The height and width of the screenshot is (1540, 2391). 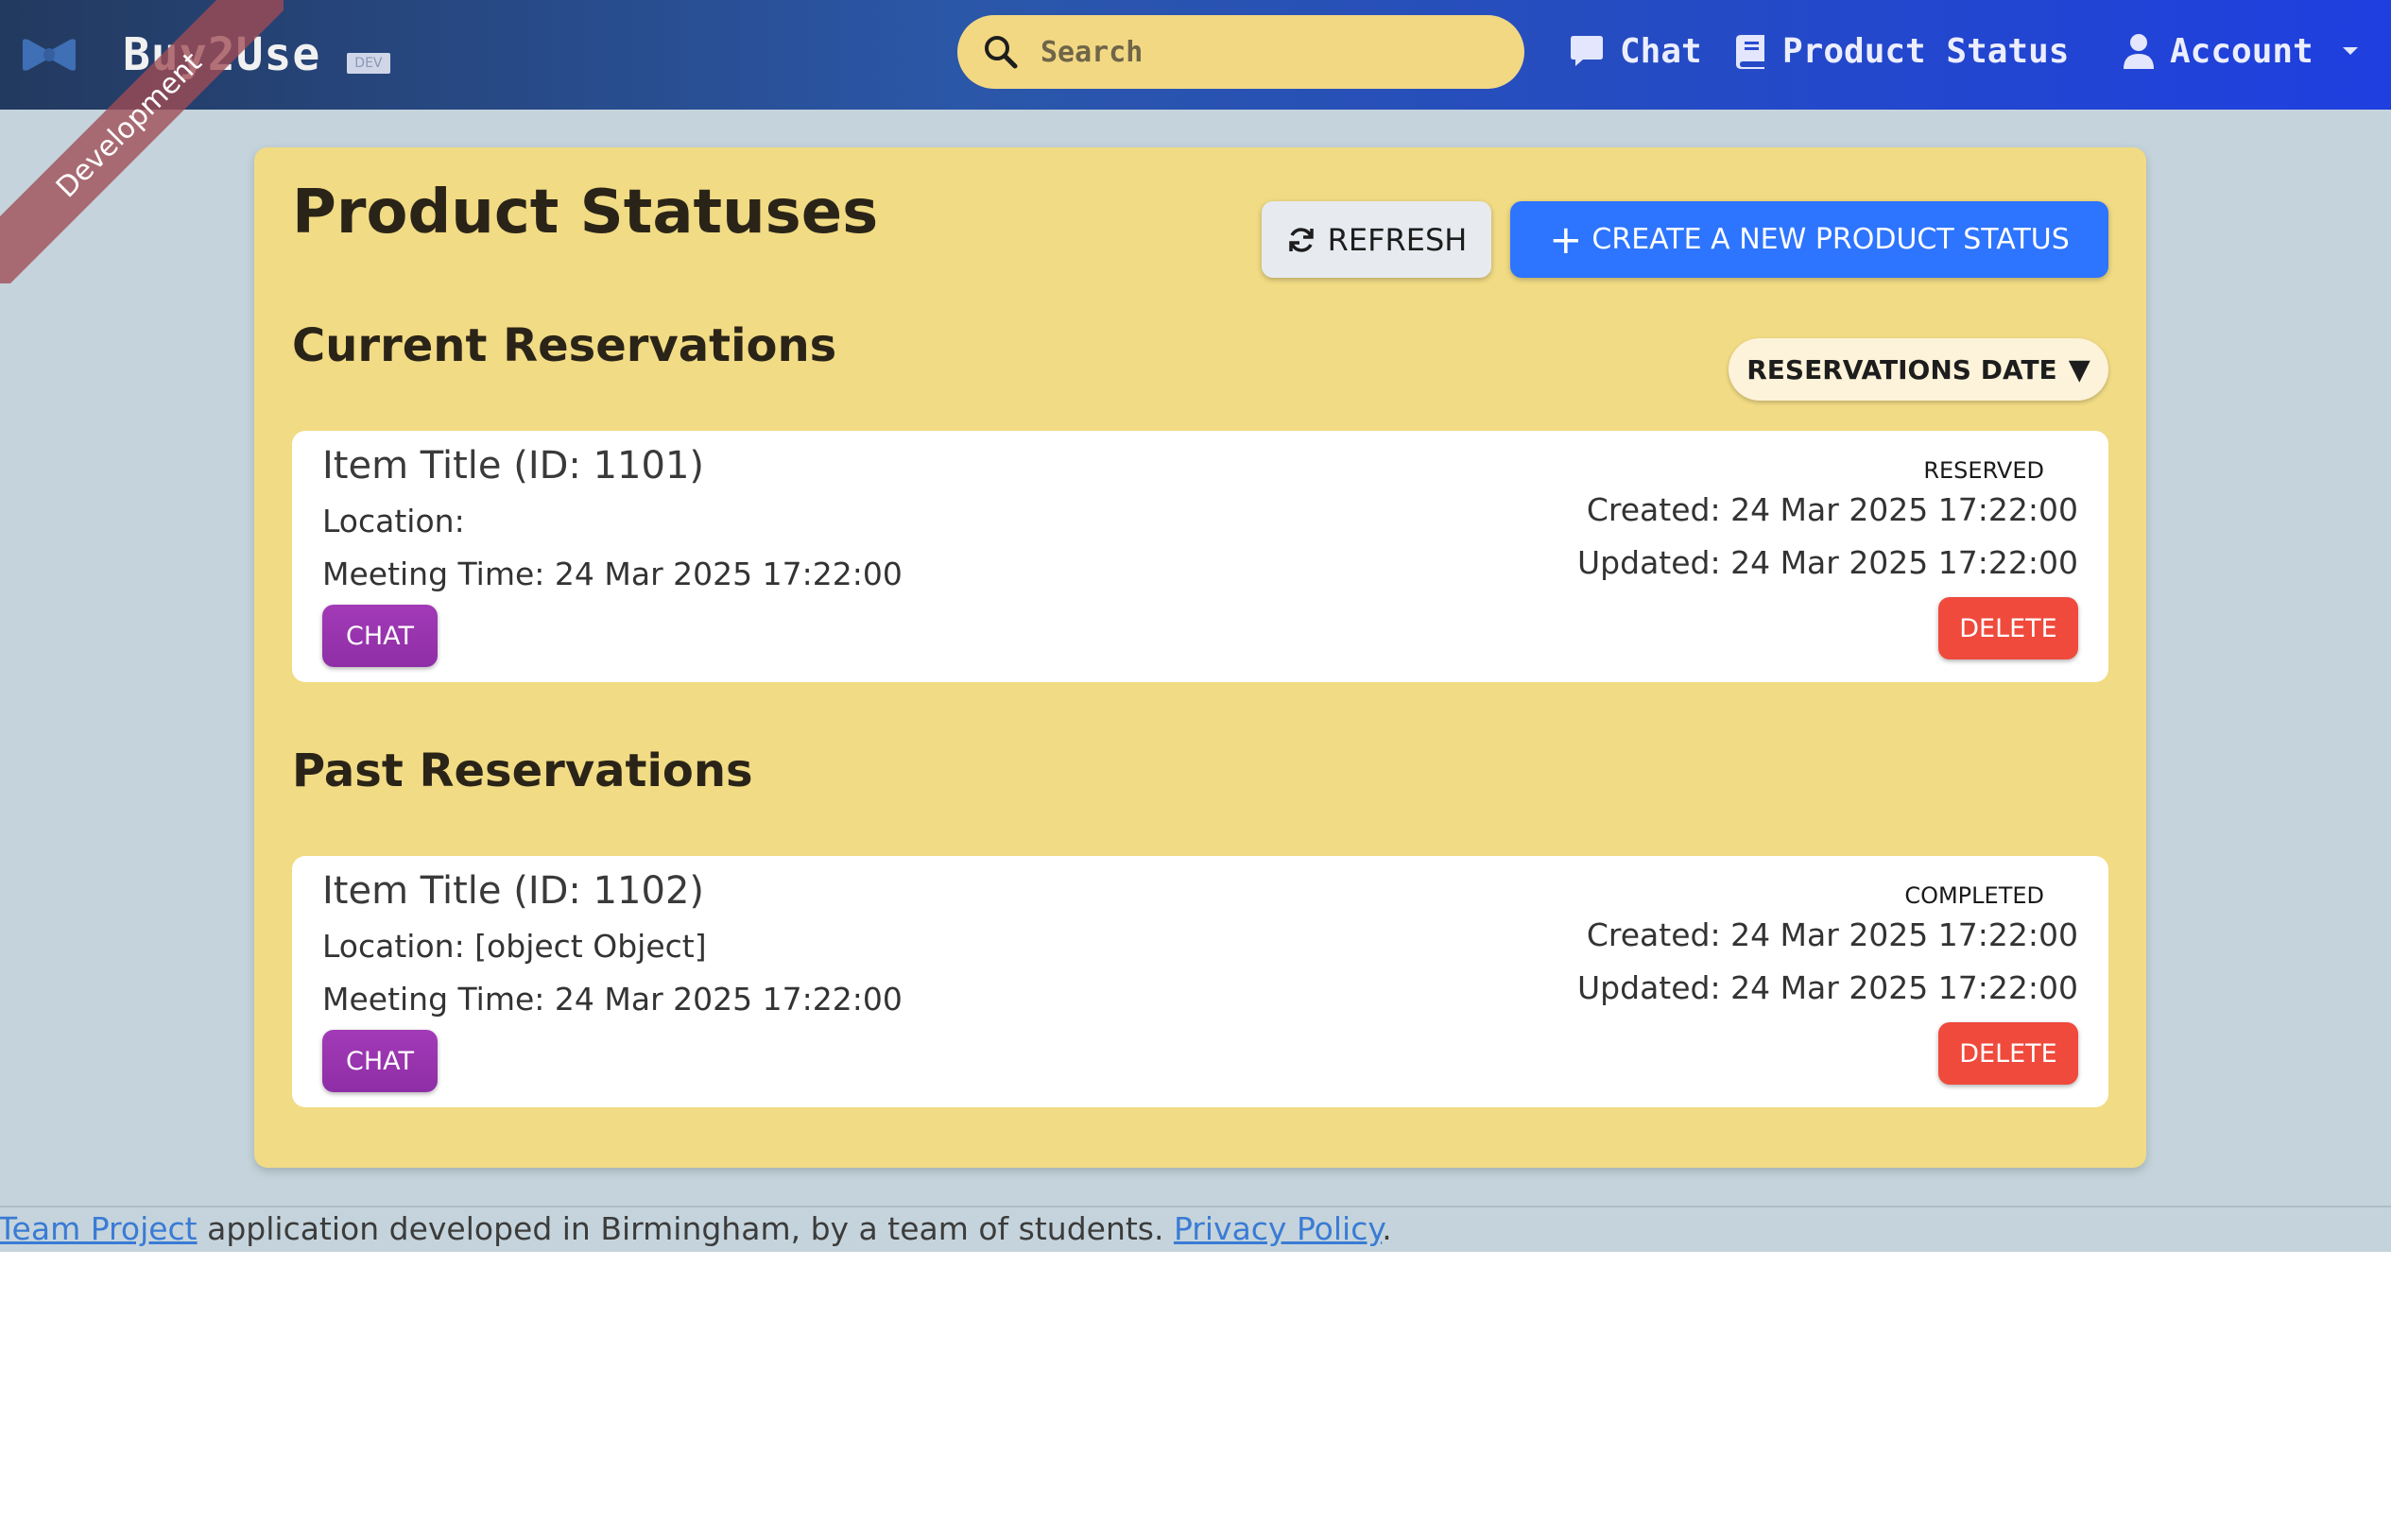 I want to click on page-title: Product Statuses, so click(x=585, y=213).